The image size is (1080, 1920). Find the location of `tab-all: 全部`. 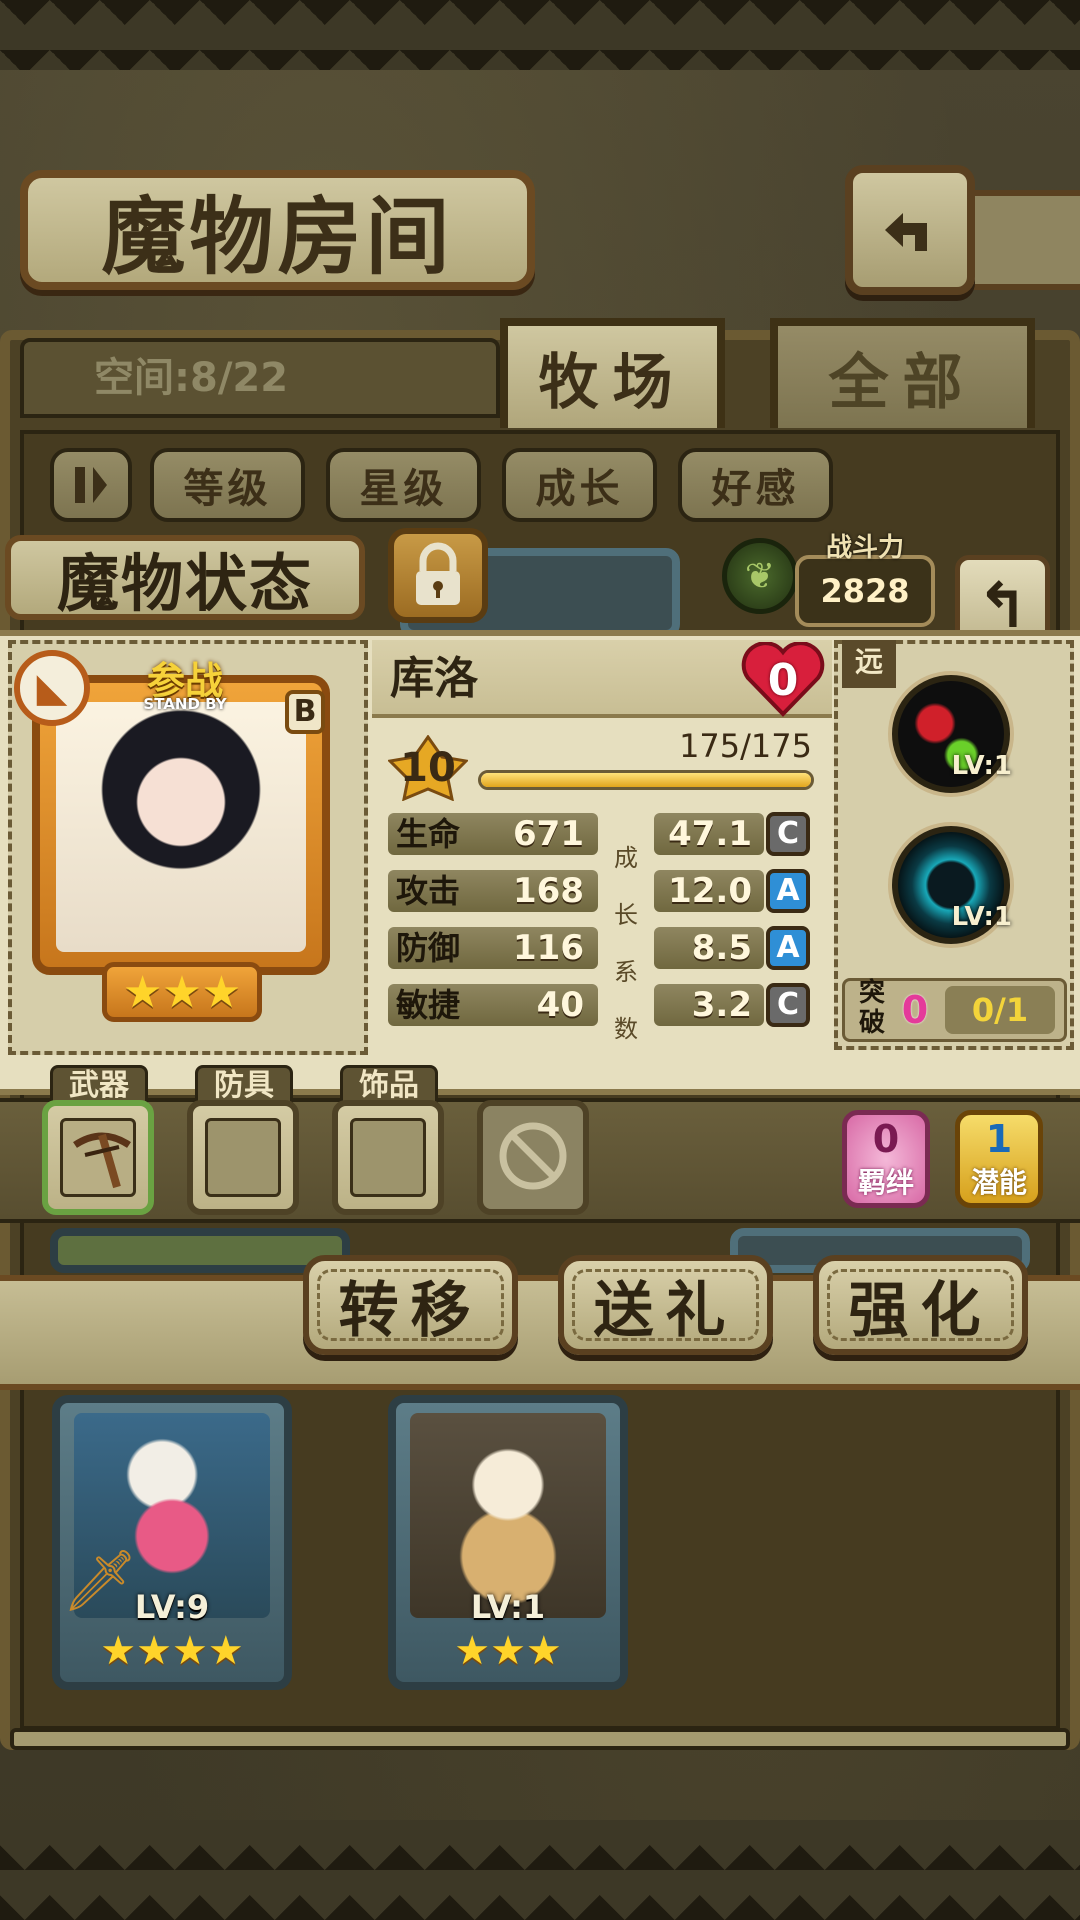

tab-all: 全部 is located at coordinates (902, 373).